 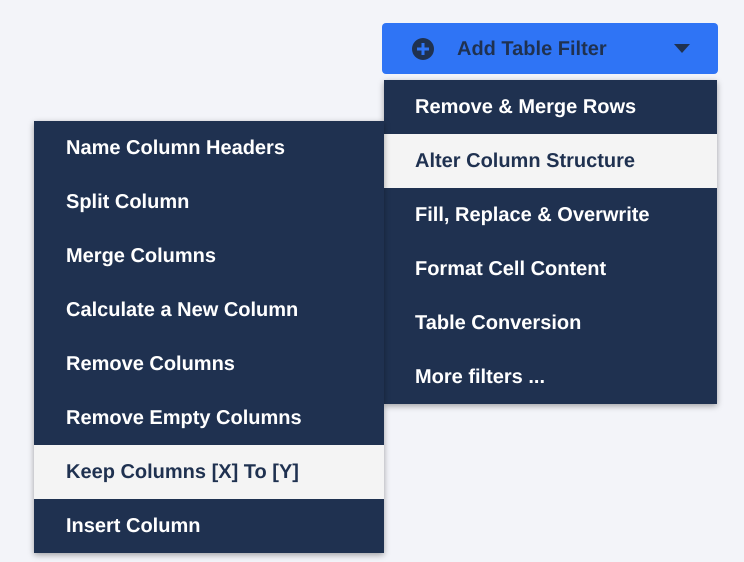 I want to click on menu-item: Alter Column Structure, so click(x=550, y=161).